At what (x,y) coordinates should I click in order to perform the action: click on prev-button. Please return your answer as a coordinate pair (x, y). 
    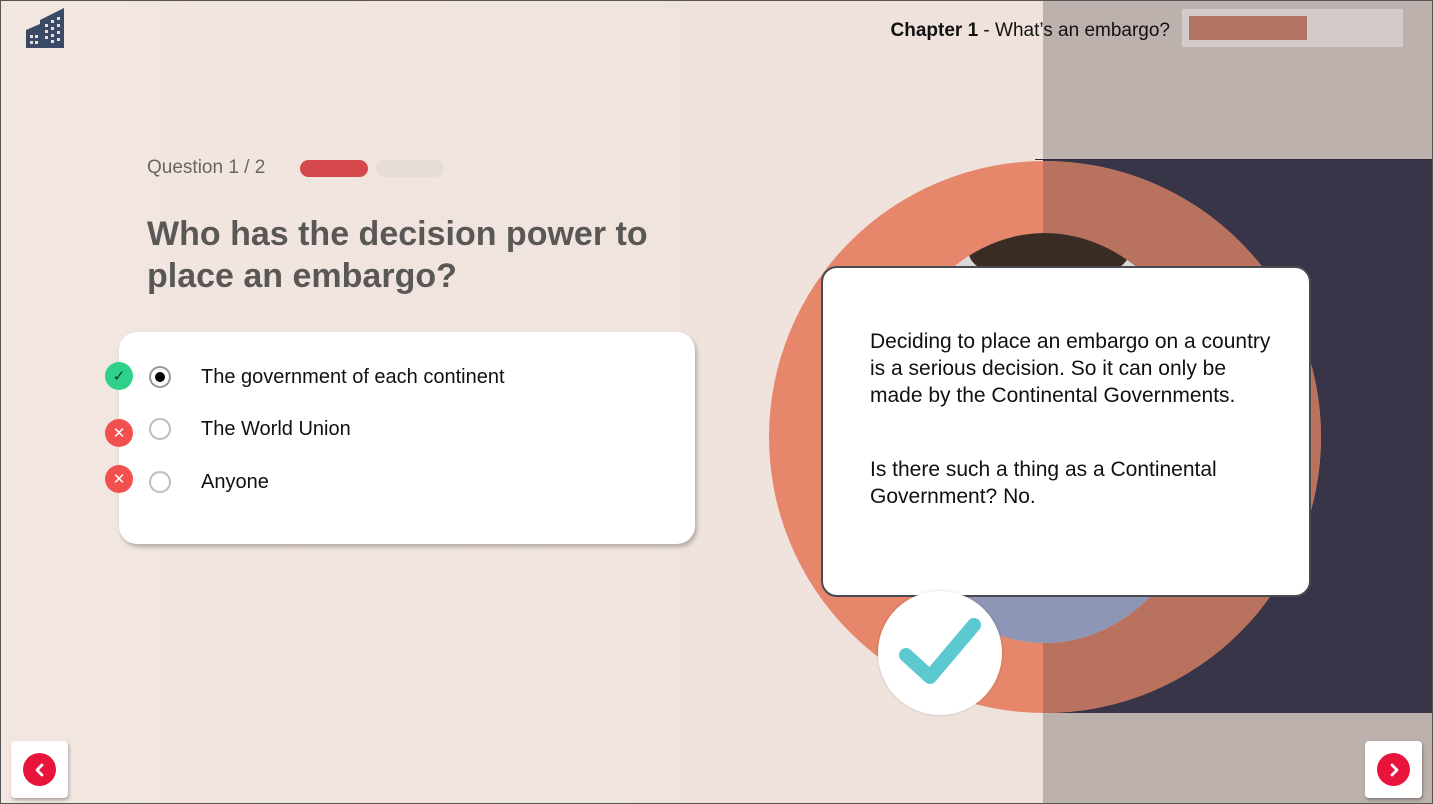
    Looking at the image, I should click on (39, 769).